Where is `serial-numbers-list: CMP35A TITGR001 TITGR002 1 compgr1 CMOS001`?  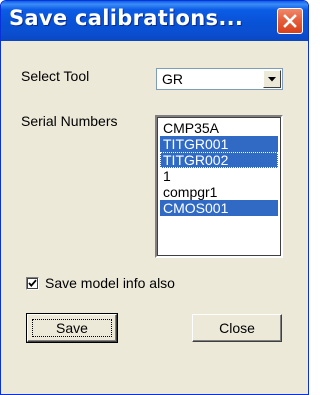
serial-numbers-list: CMP35A TITGR001 TITGR002 1 compgr1 CMOS001 is located at coordinates (219, 186).